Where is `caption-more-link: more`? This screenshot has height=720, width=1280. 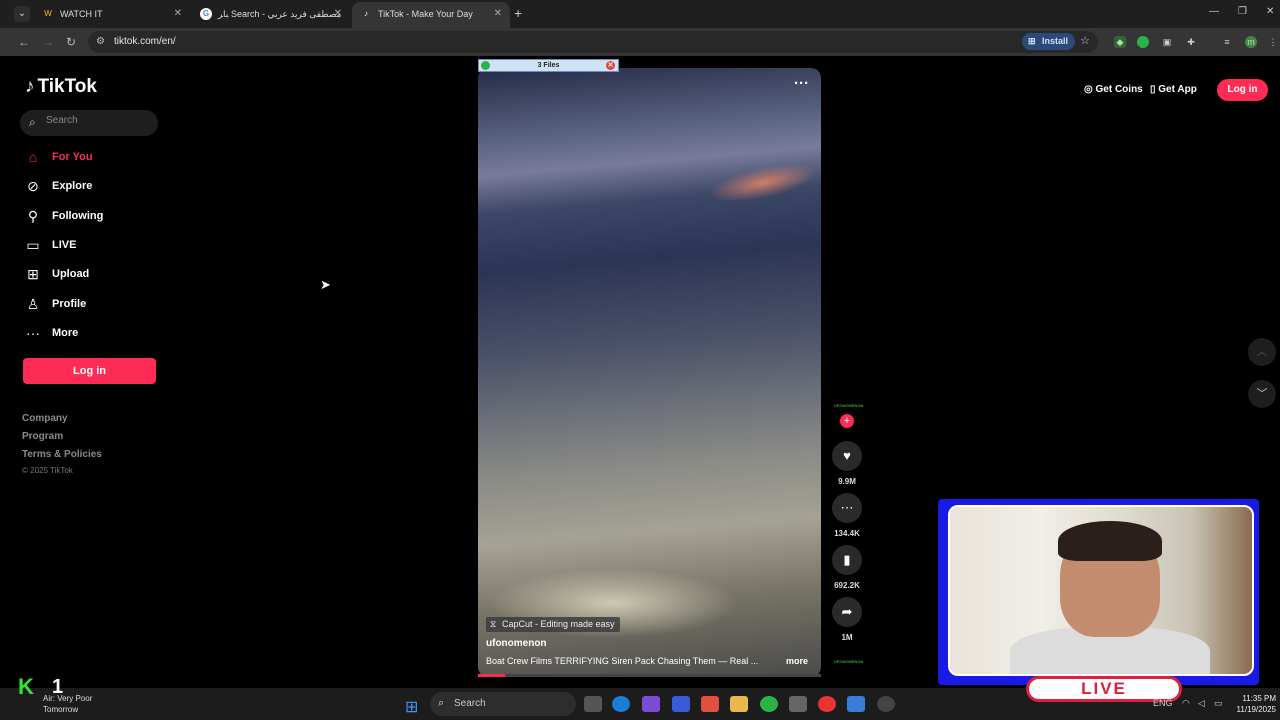
caption-more-link: more is located at coordinates (797, 661).